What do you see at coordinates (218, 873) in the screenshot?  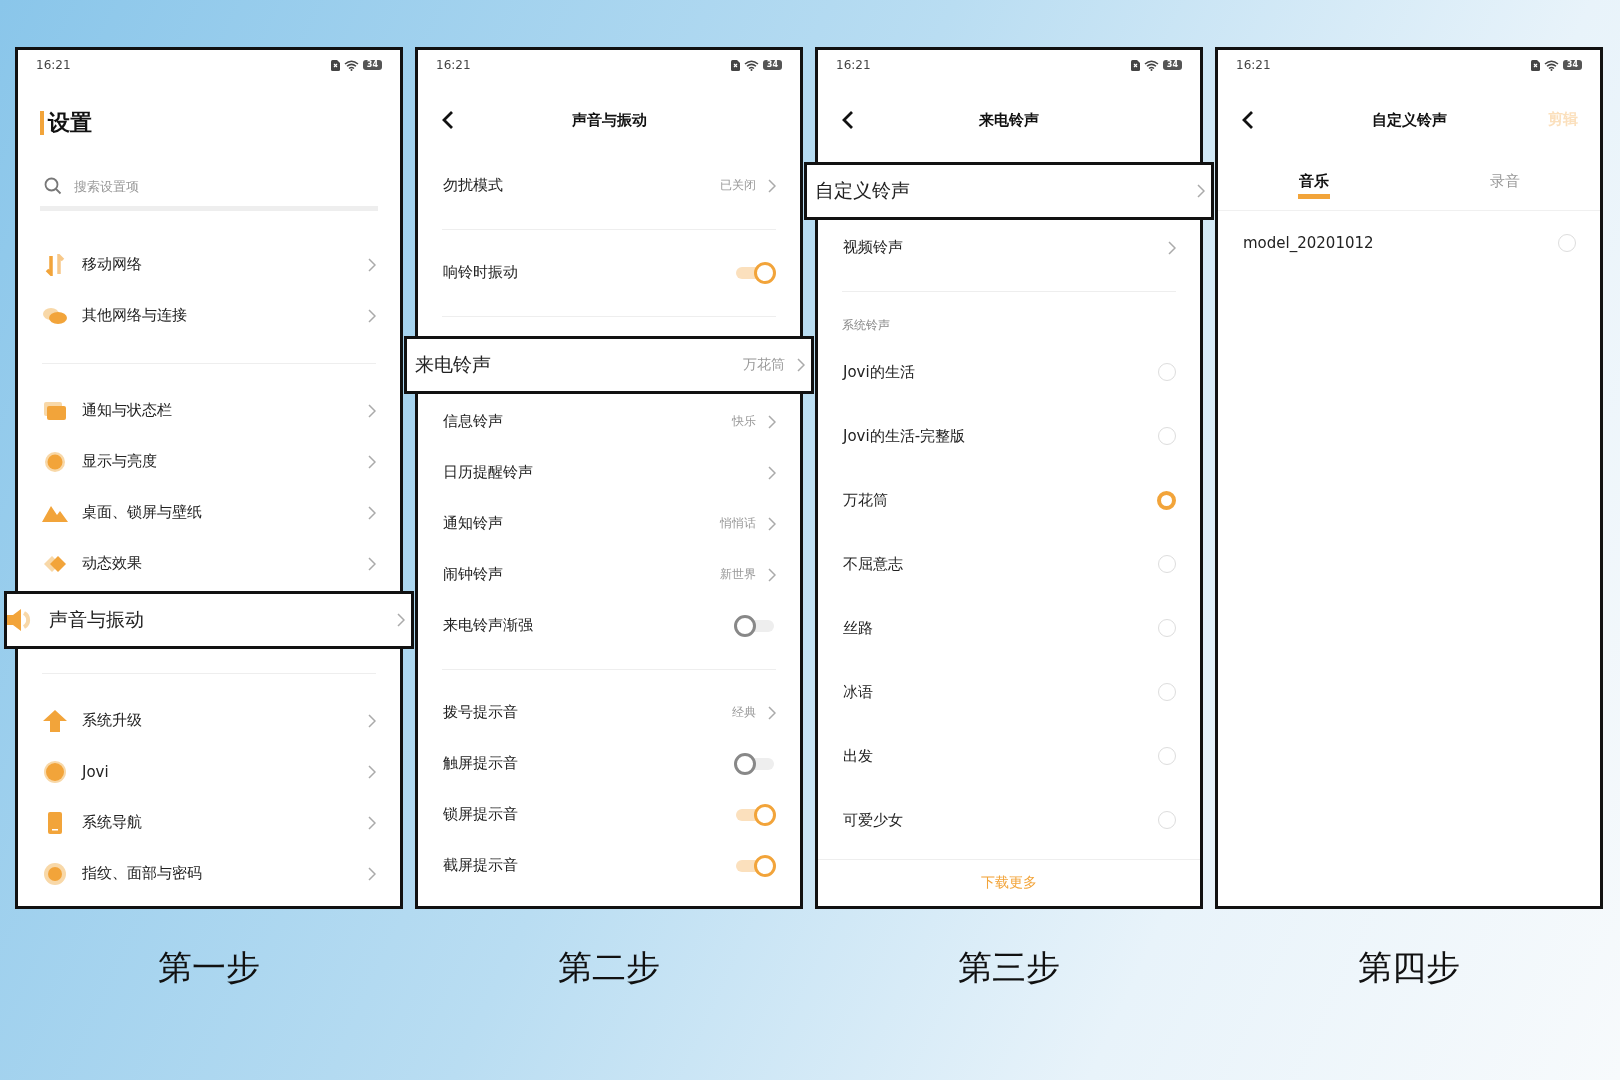 I see `row-label: 指纹、面部与密码` at bounding box center [218, 873].